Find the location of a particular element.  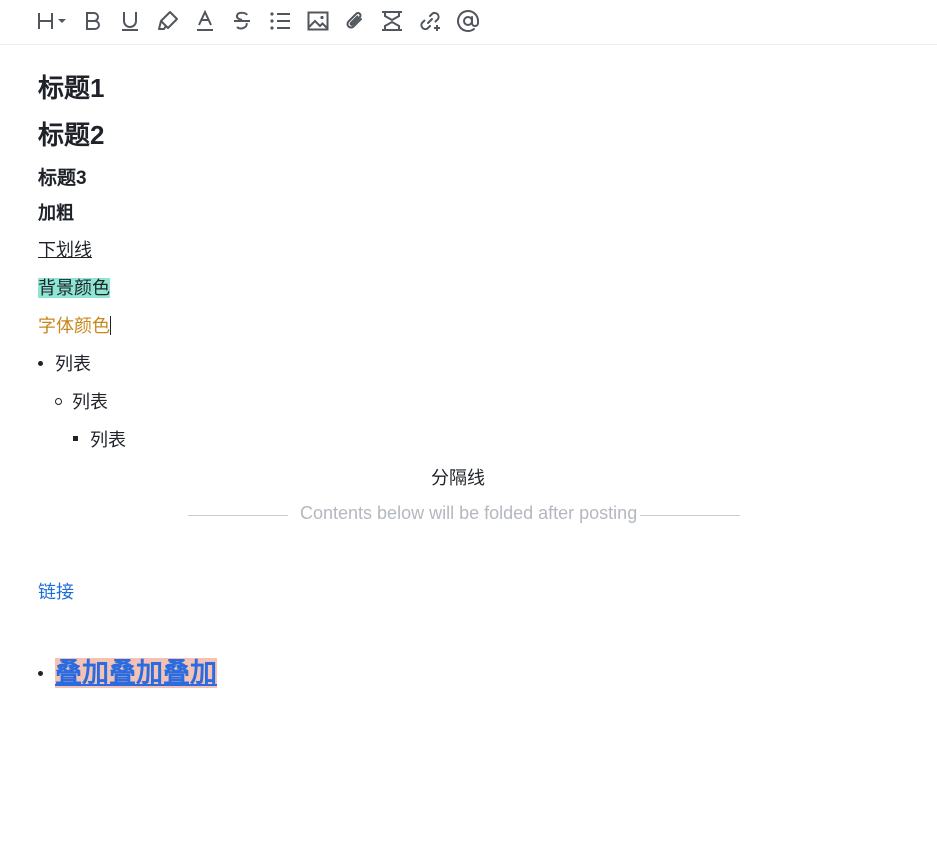

text-caret is located at coordinates (110, 325).